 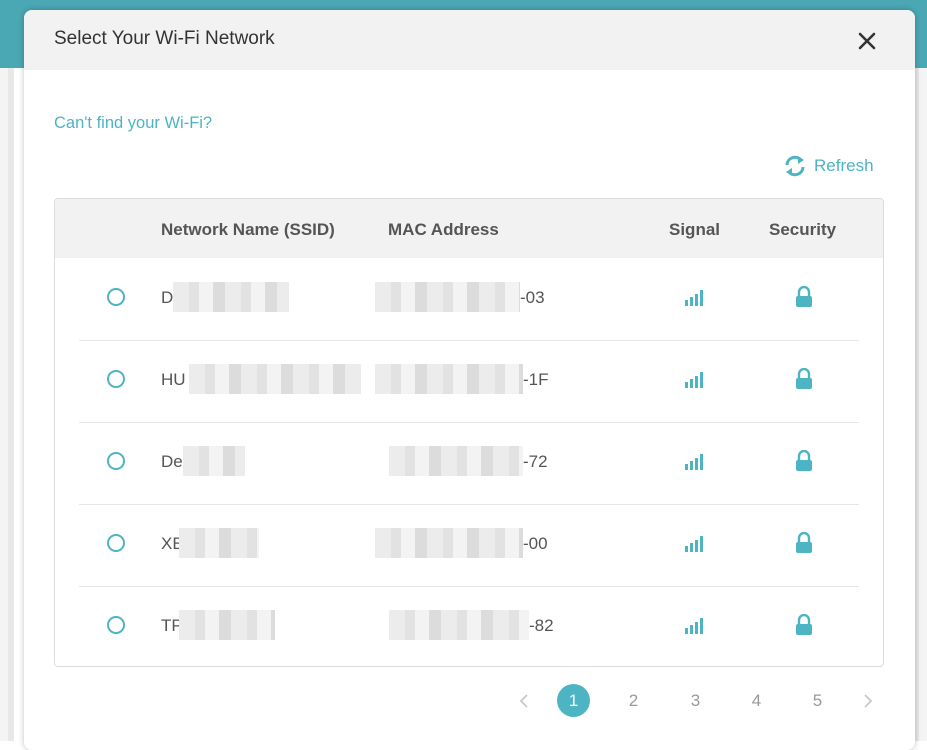 I want to click on chevron-left-icon, so click(x=523, y=701).